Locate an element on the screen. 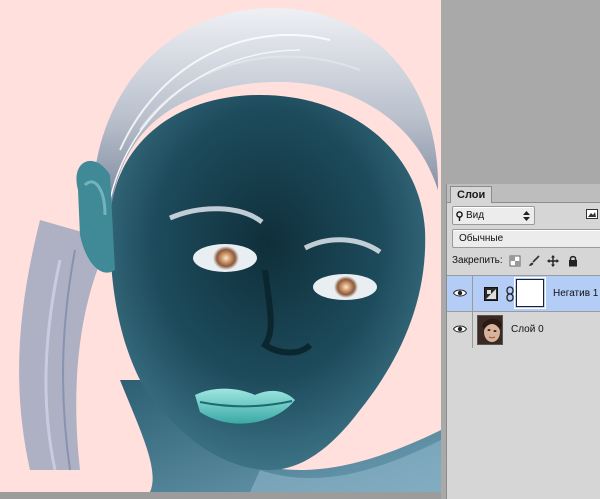  blend-mode-label: Обычные is located at coordinates (481, 238).